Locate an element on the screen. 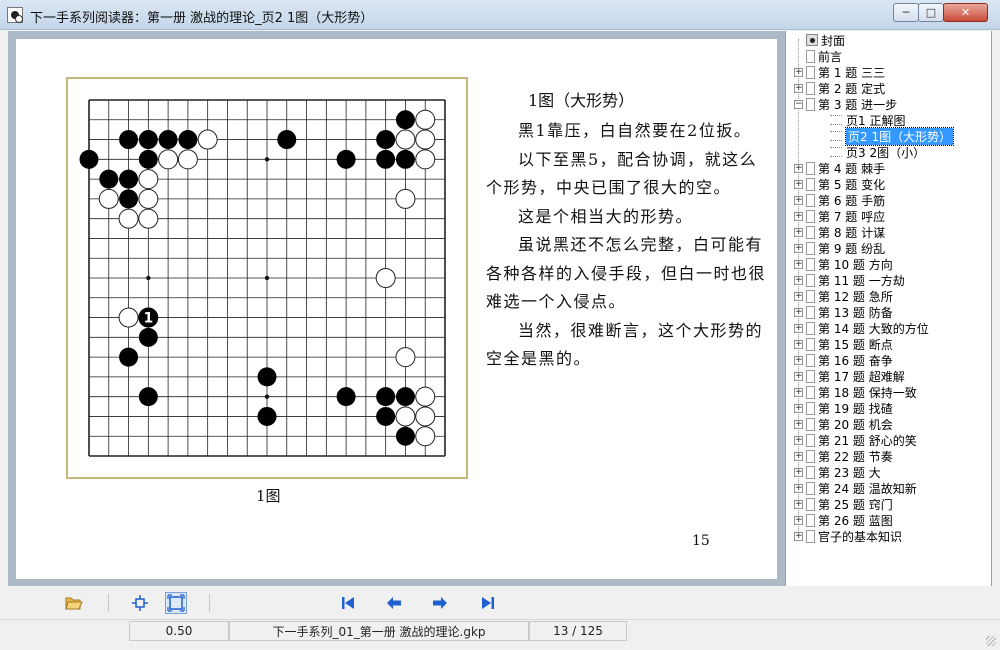 The height and width of the screenshot is (650, 1000). tree-item: + 第 22 题 节奏 is located at coordinates (843, 456).